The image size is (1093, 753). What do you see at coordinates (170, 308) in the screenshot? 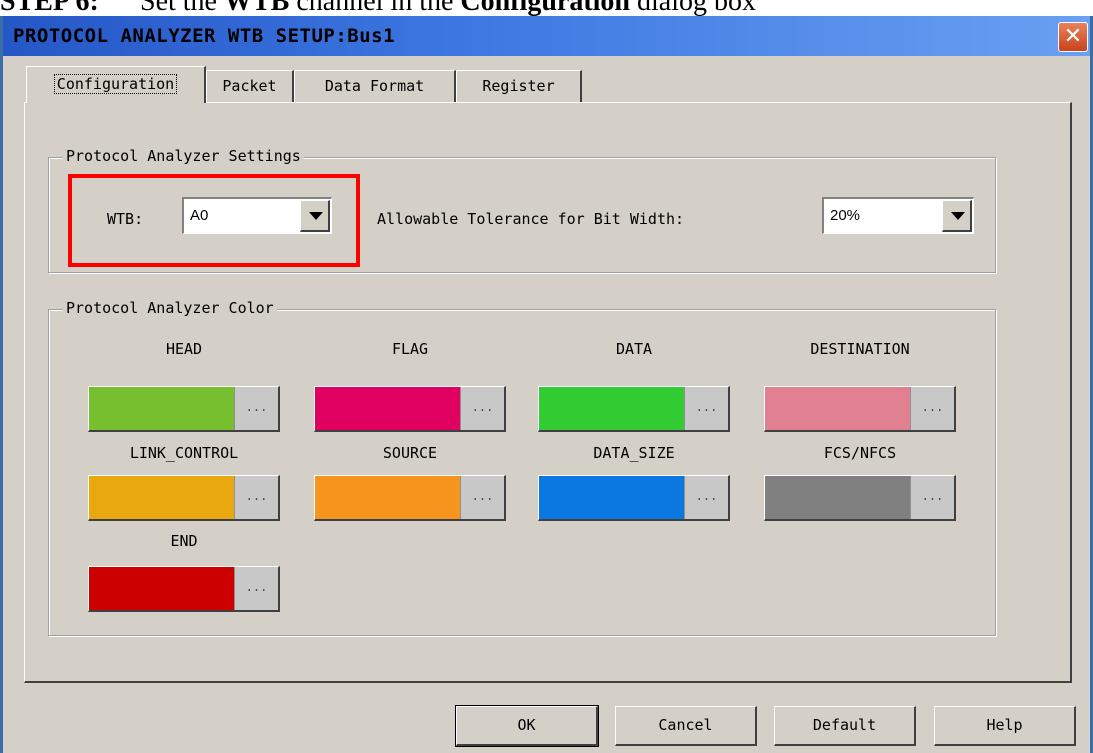
I see `color-group-label: Protocol Analyzer Color` at bounding box center [170, 308].